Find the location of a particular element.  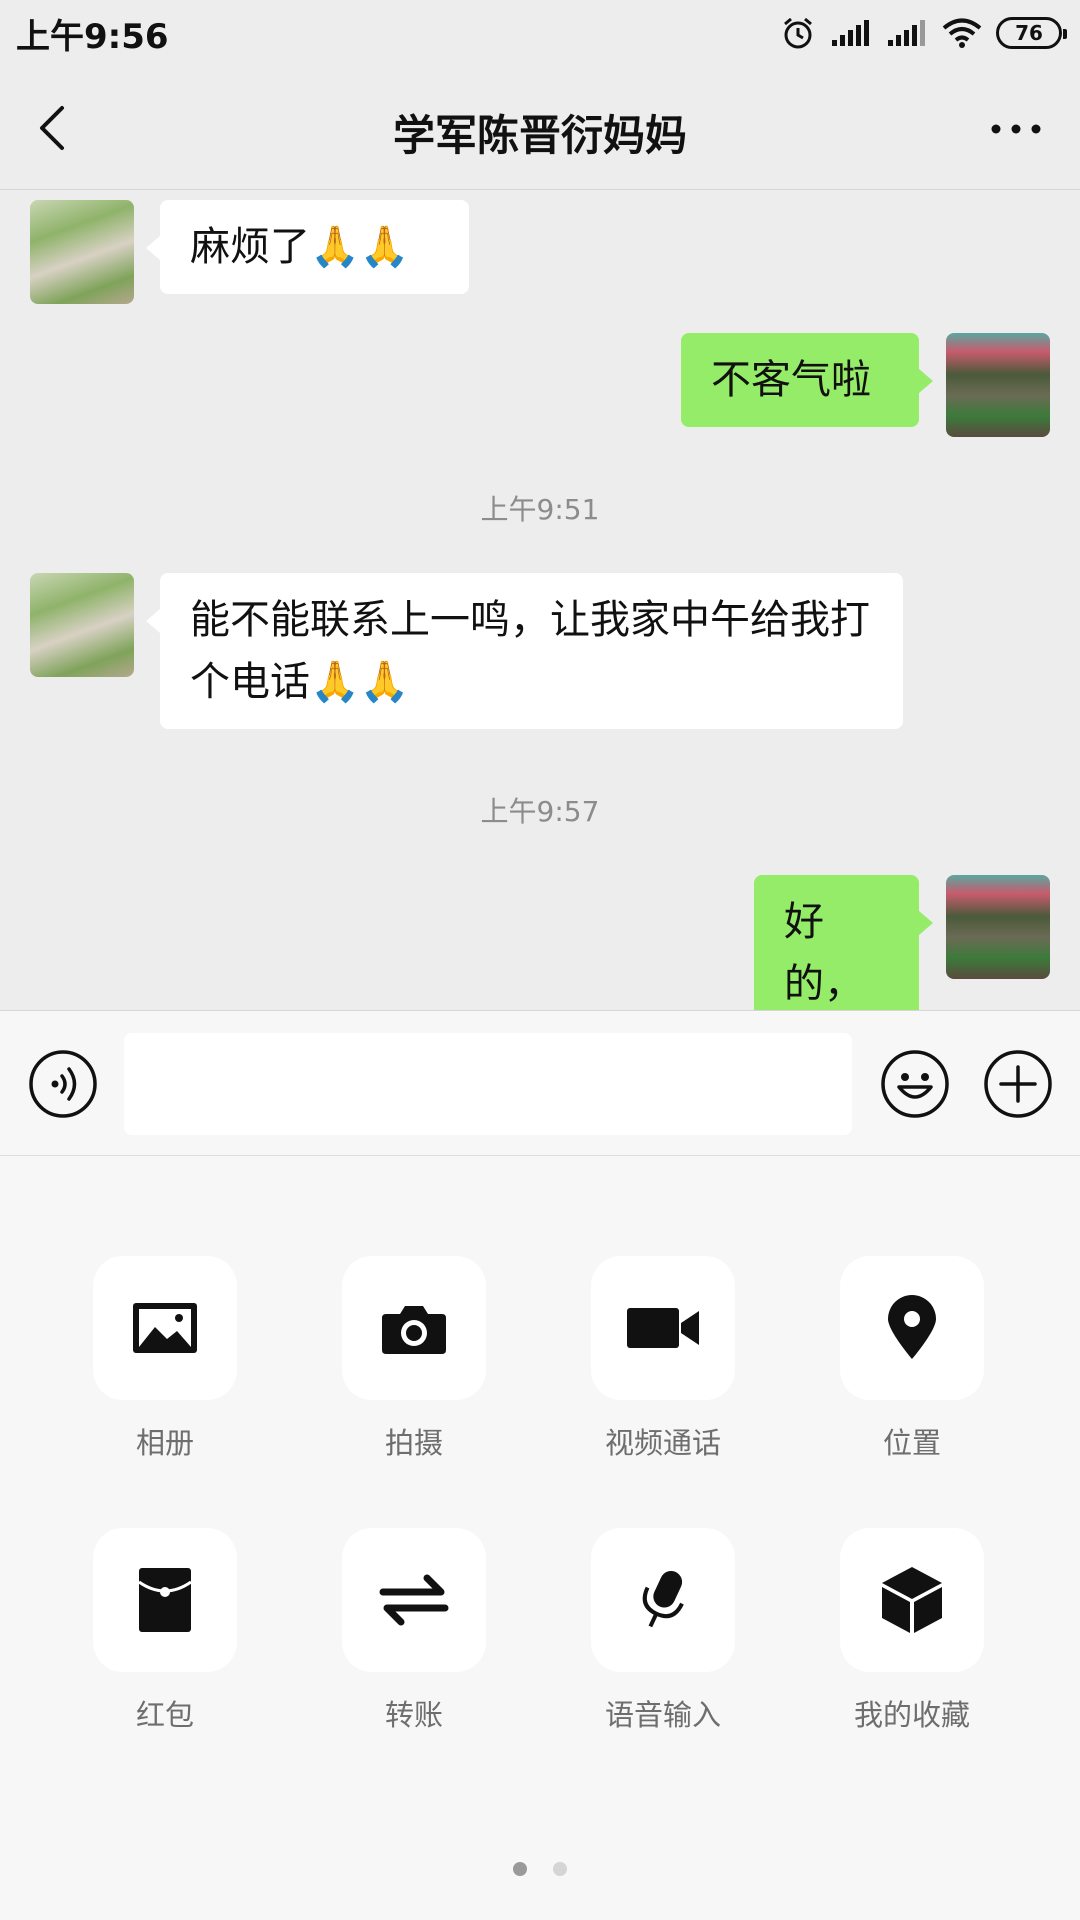

page-dot-active is located at coordinates (520, 1869).